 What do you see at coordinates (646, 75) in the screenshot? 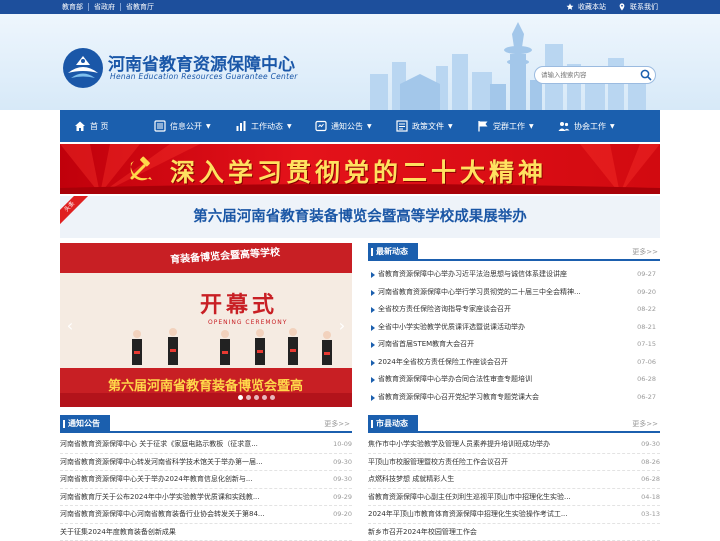
I see `search-icon` at bounding box center [646, 75].